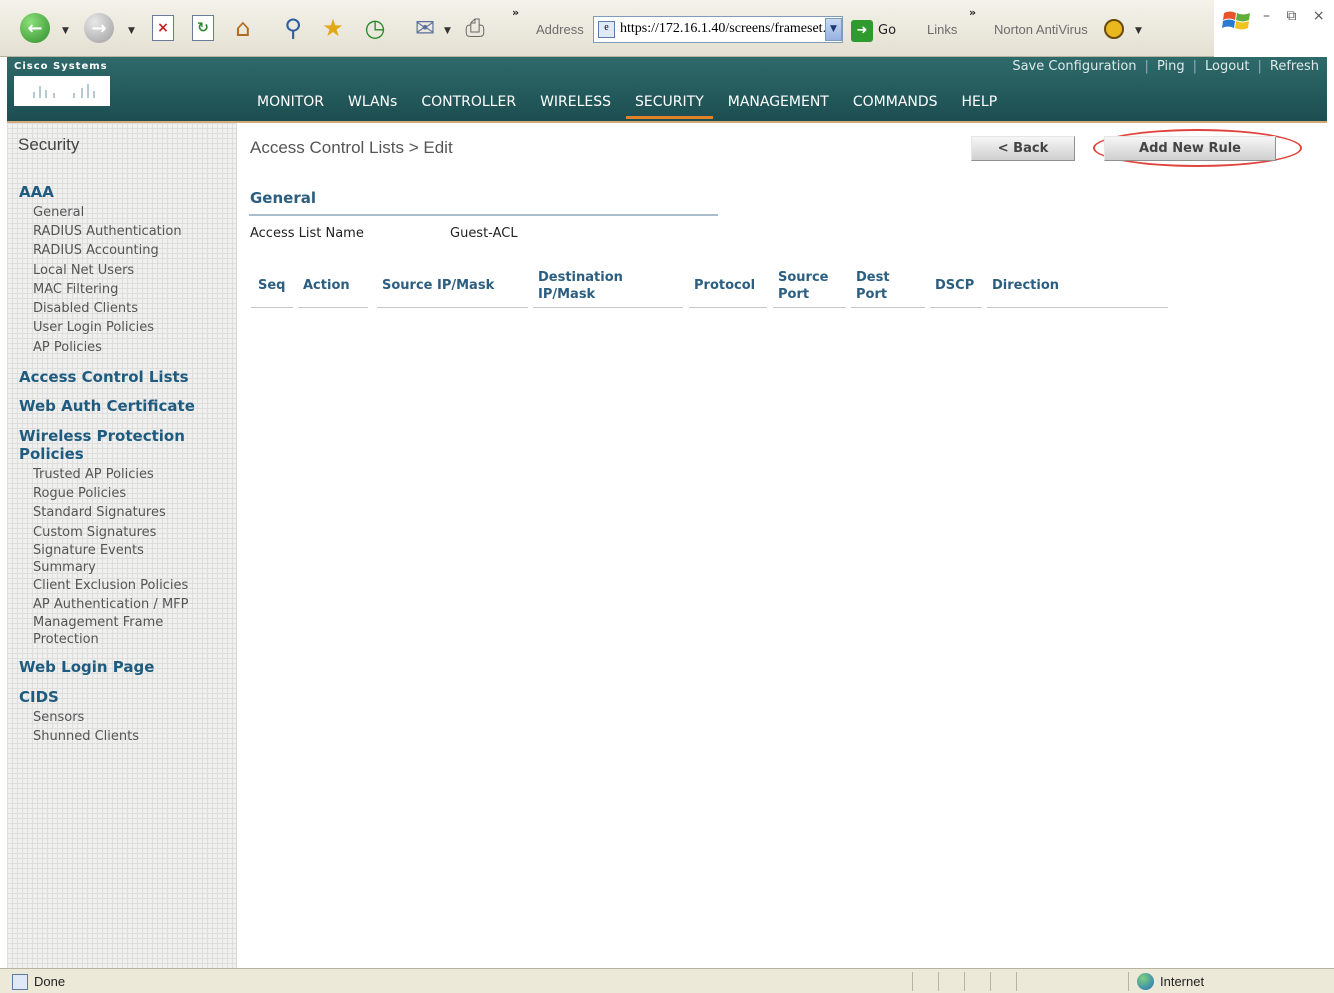 This screenshot has width=1334, height=993. Describe the element at coordinates (93, 327) in the screenshot. I see `sidebar-item-user-login-policies: User Login Policies` at that location.